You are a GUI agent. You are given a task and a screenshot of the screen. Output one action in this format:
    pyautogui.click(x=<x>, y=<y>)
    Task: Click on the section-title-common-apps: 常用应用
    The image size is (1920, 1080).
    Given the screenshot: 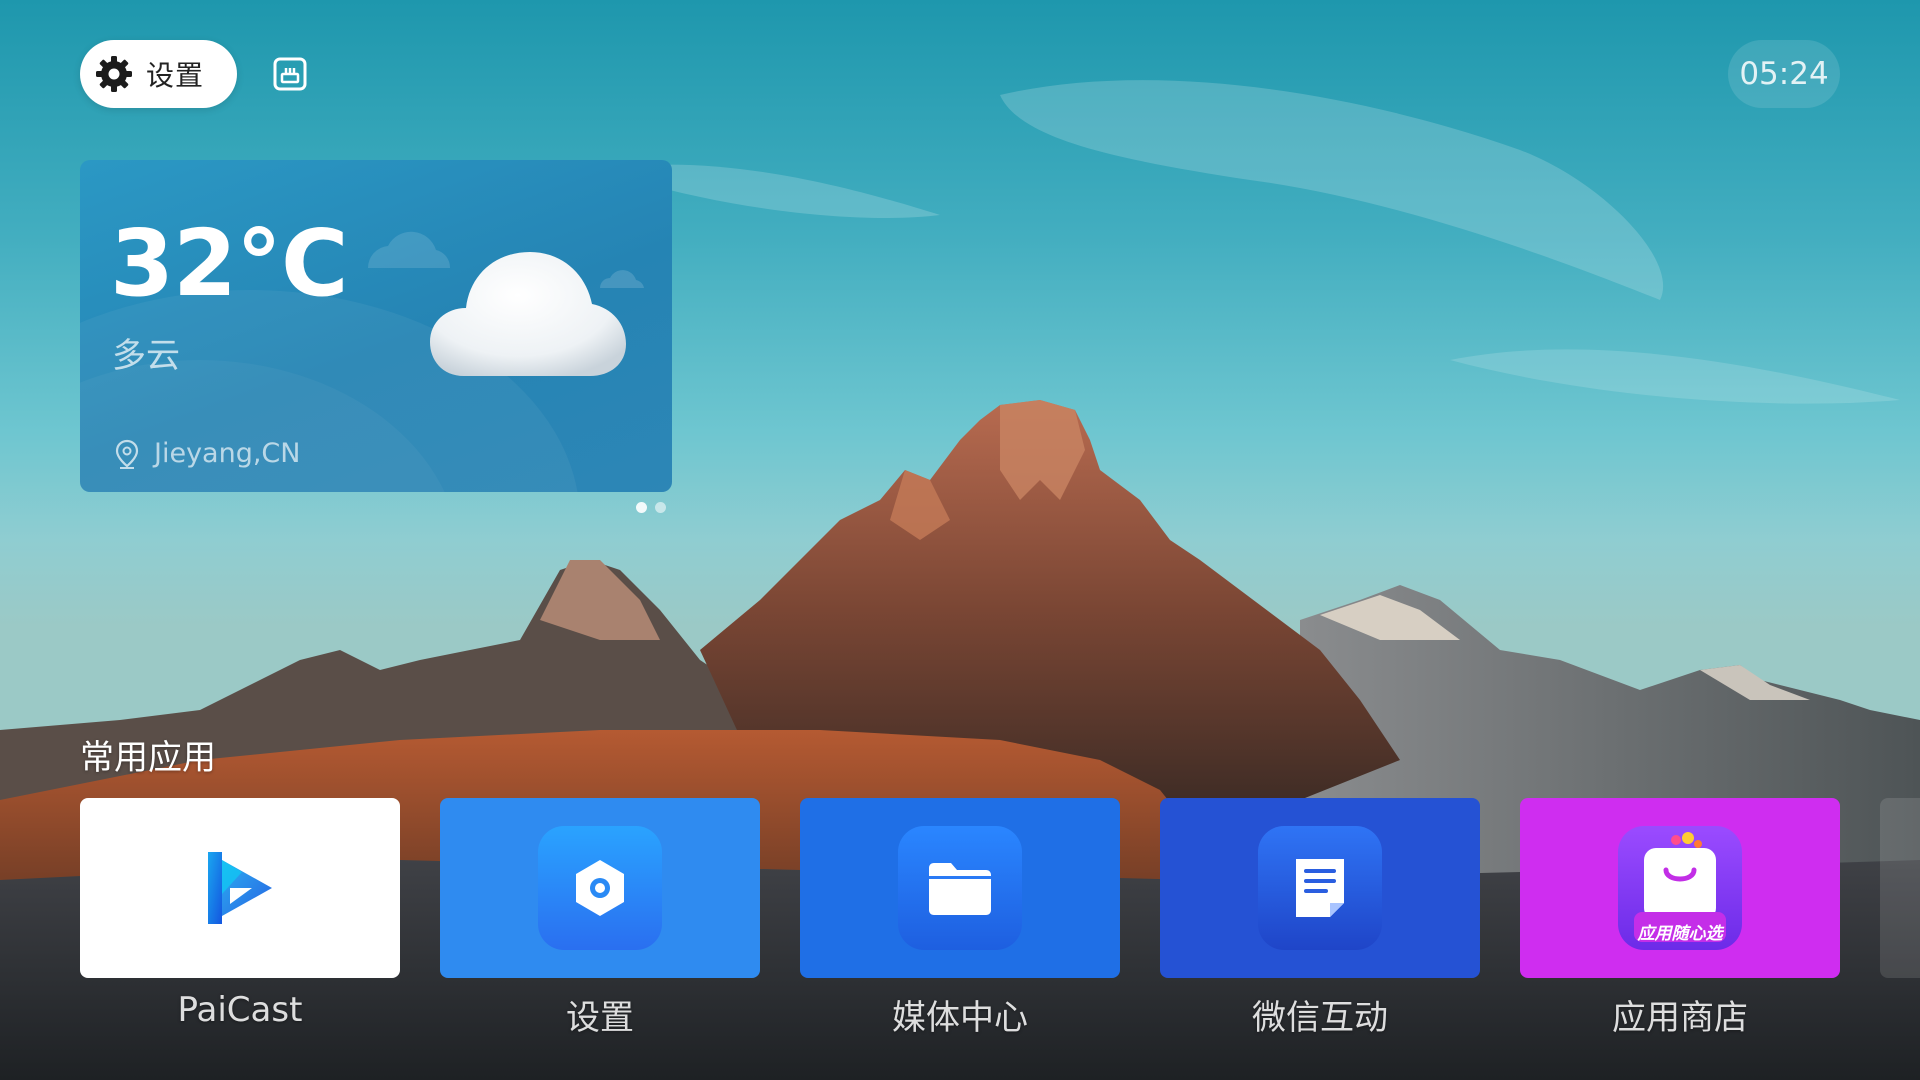 What is the action you would take?
    pyautogui.click(x=148, y=758)
    